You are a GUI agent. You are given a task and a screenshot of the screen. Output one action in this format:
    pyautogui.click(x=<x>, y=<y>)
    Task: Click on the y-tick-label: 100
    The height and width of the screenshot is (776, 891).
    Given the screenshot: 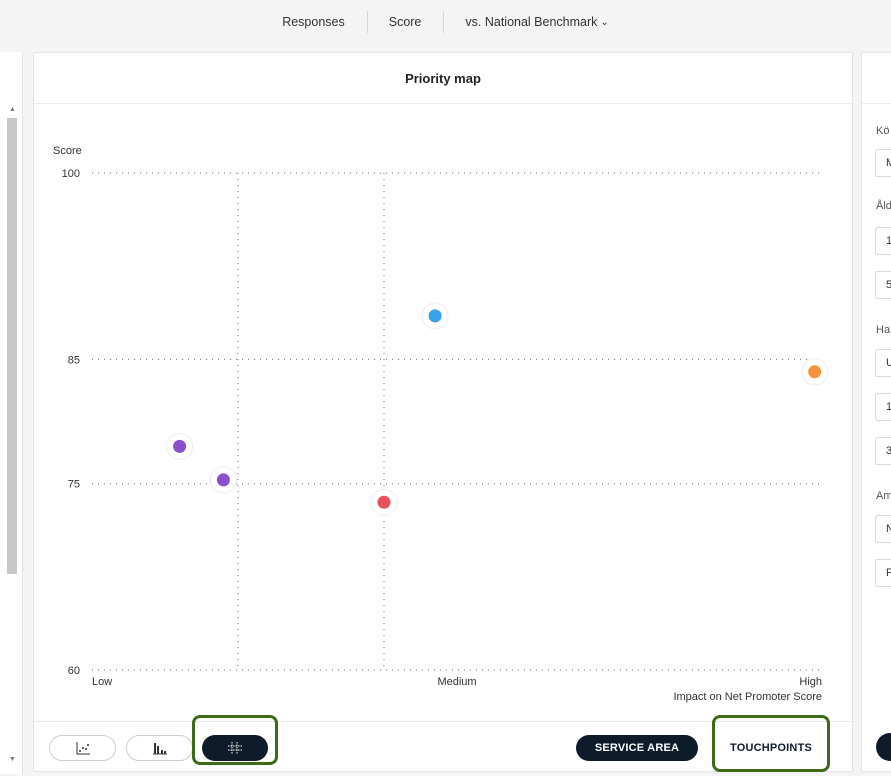 What is the action you would take?
    pyautogui.click(x=71, y=174)
    